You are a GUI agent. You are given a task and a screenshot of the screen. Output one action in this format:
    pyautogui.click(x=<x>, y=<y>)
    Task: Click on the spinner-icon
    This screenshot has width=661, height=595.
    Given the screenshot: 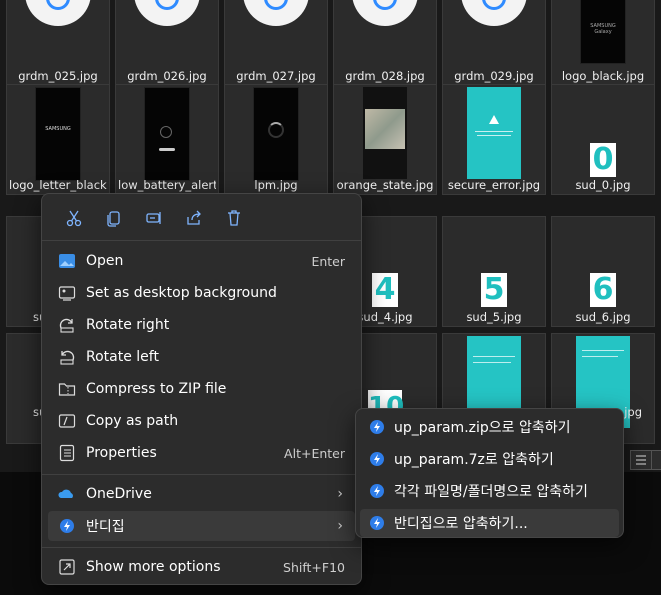 What is the action you would take?
    pyautogui.click(x=276, y=130)
    